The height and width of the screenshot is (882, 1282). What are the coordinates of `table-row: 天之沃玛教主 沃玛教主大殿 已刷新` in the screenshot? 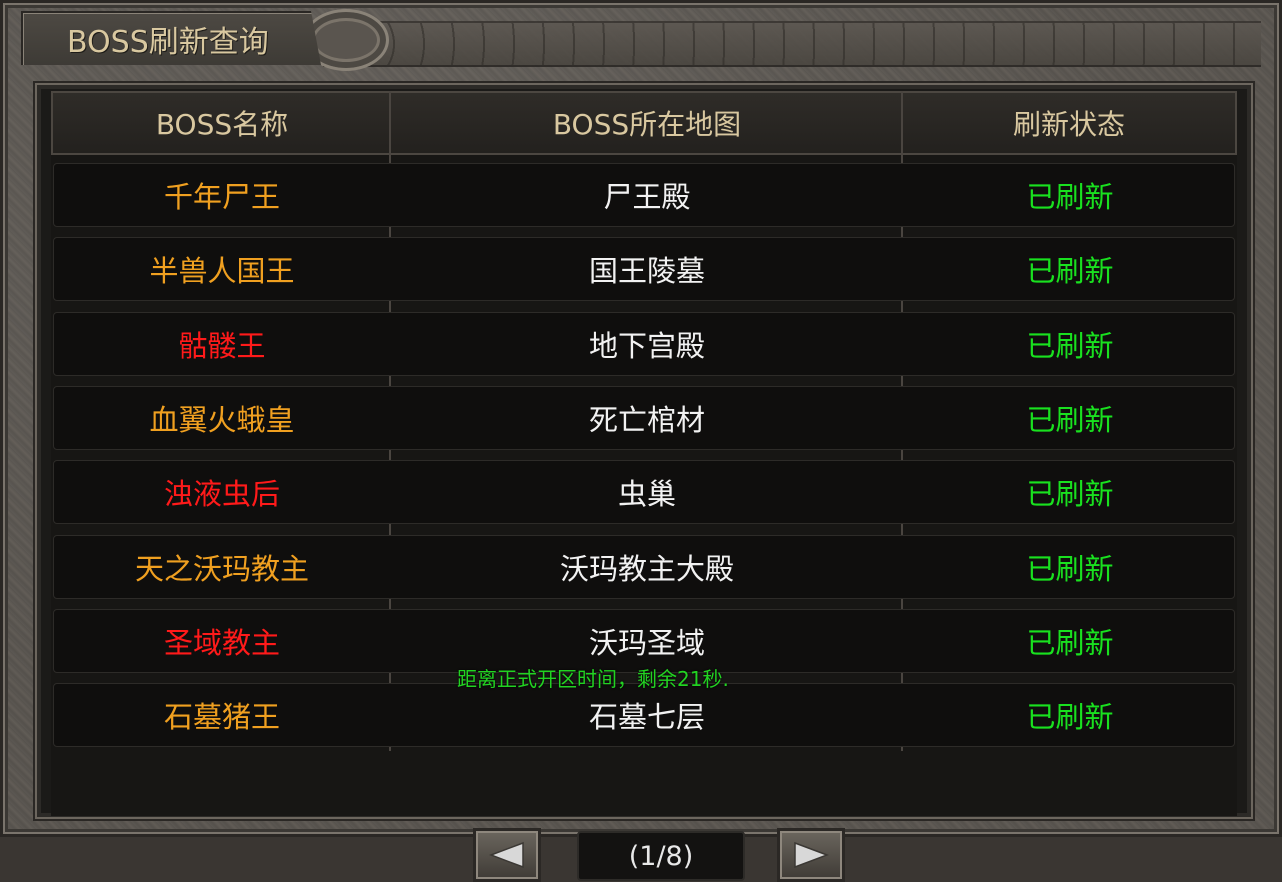 It's located at (644, 567).